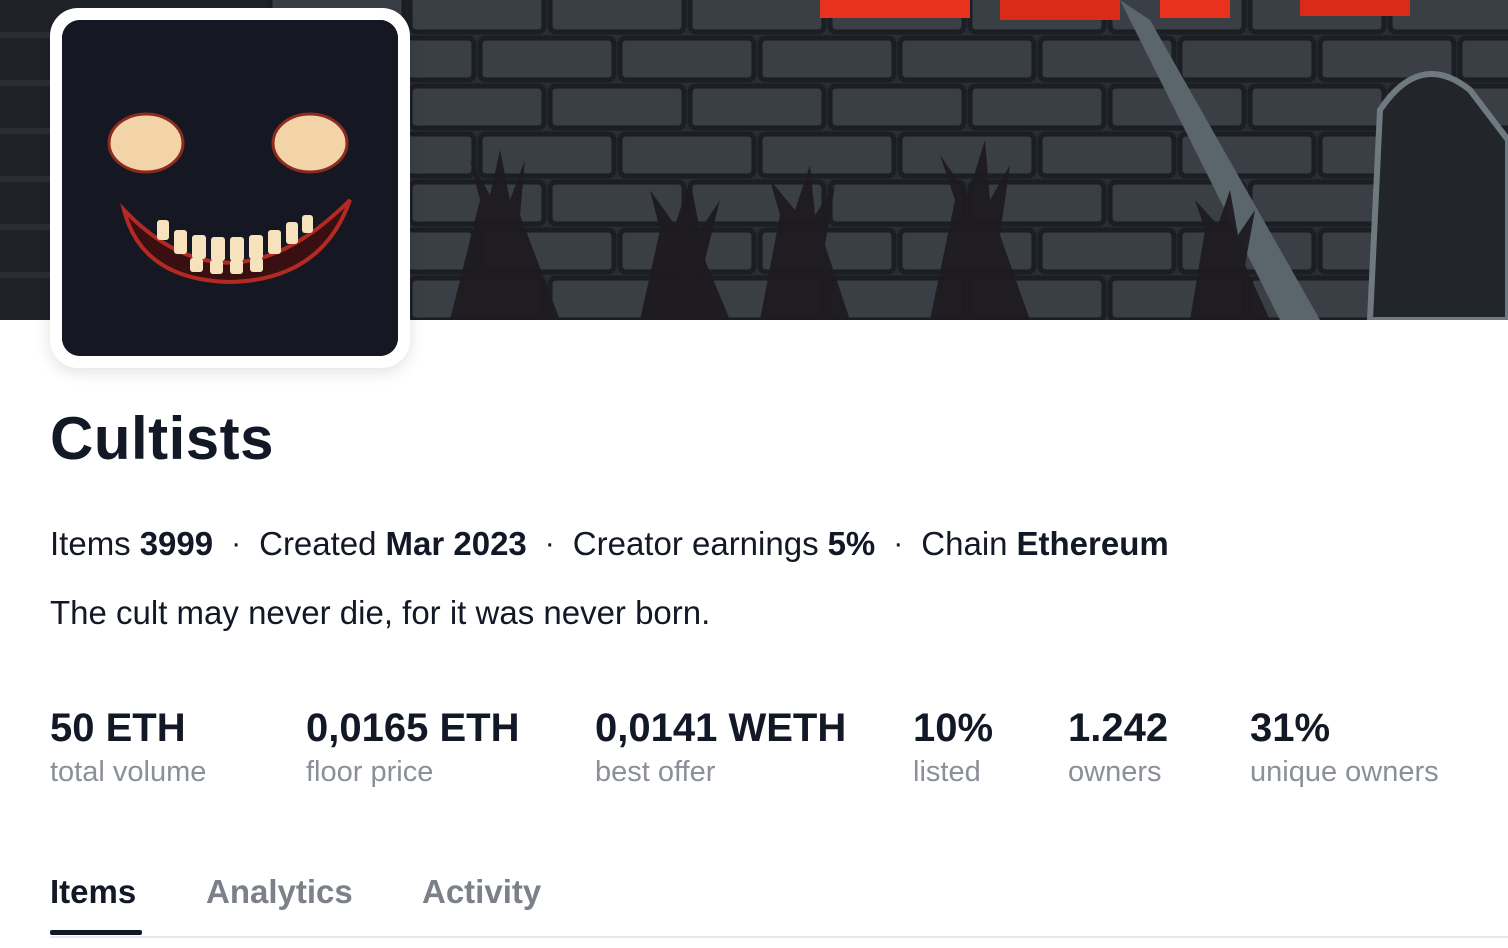 Image resolution: width=1508 pixels, height=948 pixels. Describe the element at coordinates (279, 892) in the screenshot. I see `tab-analytics: Analytics` at that location.